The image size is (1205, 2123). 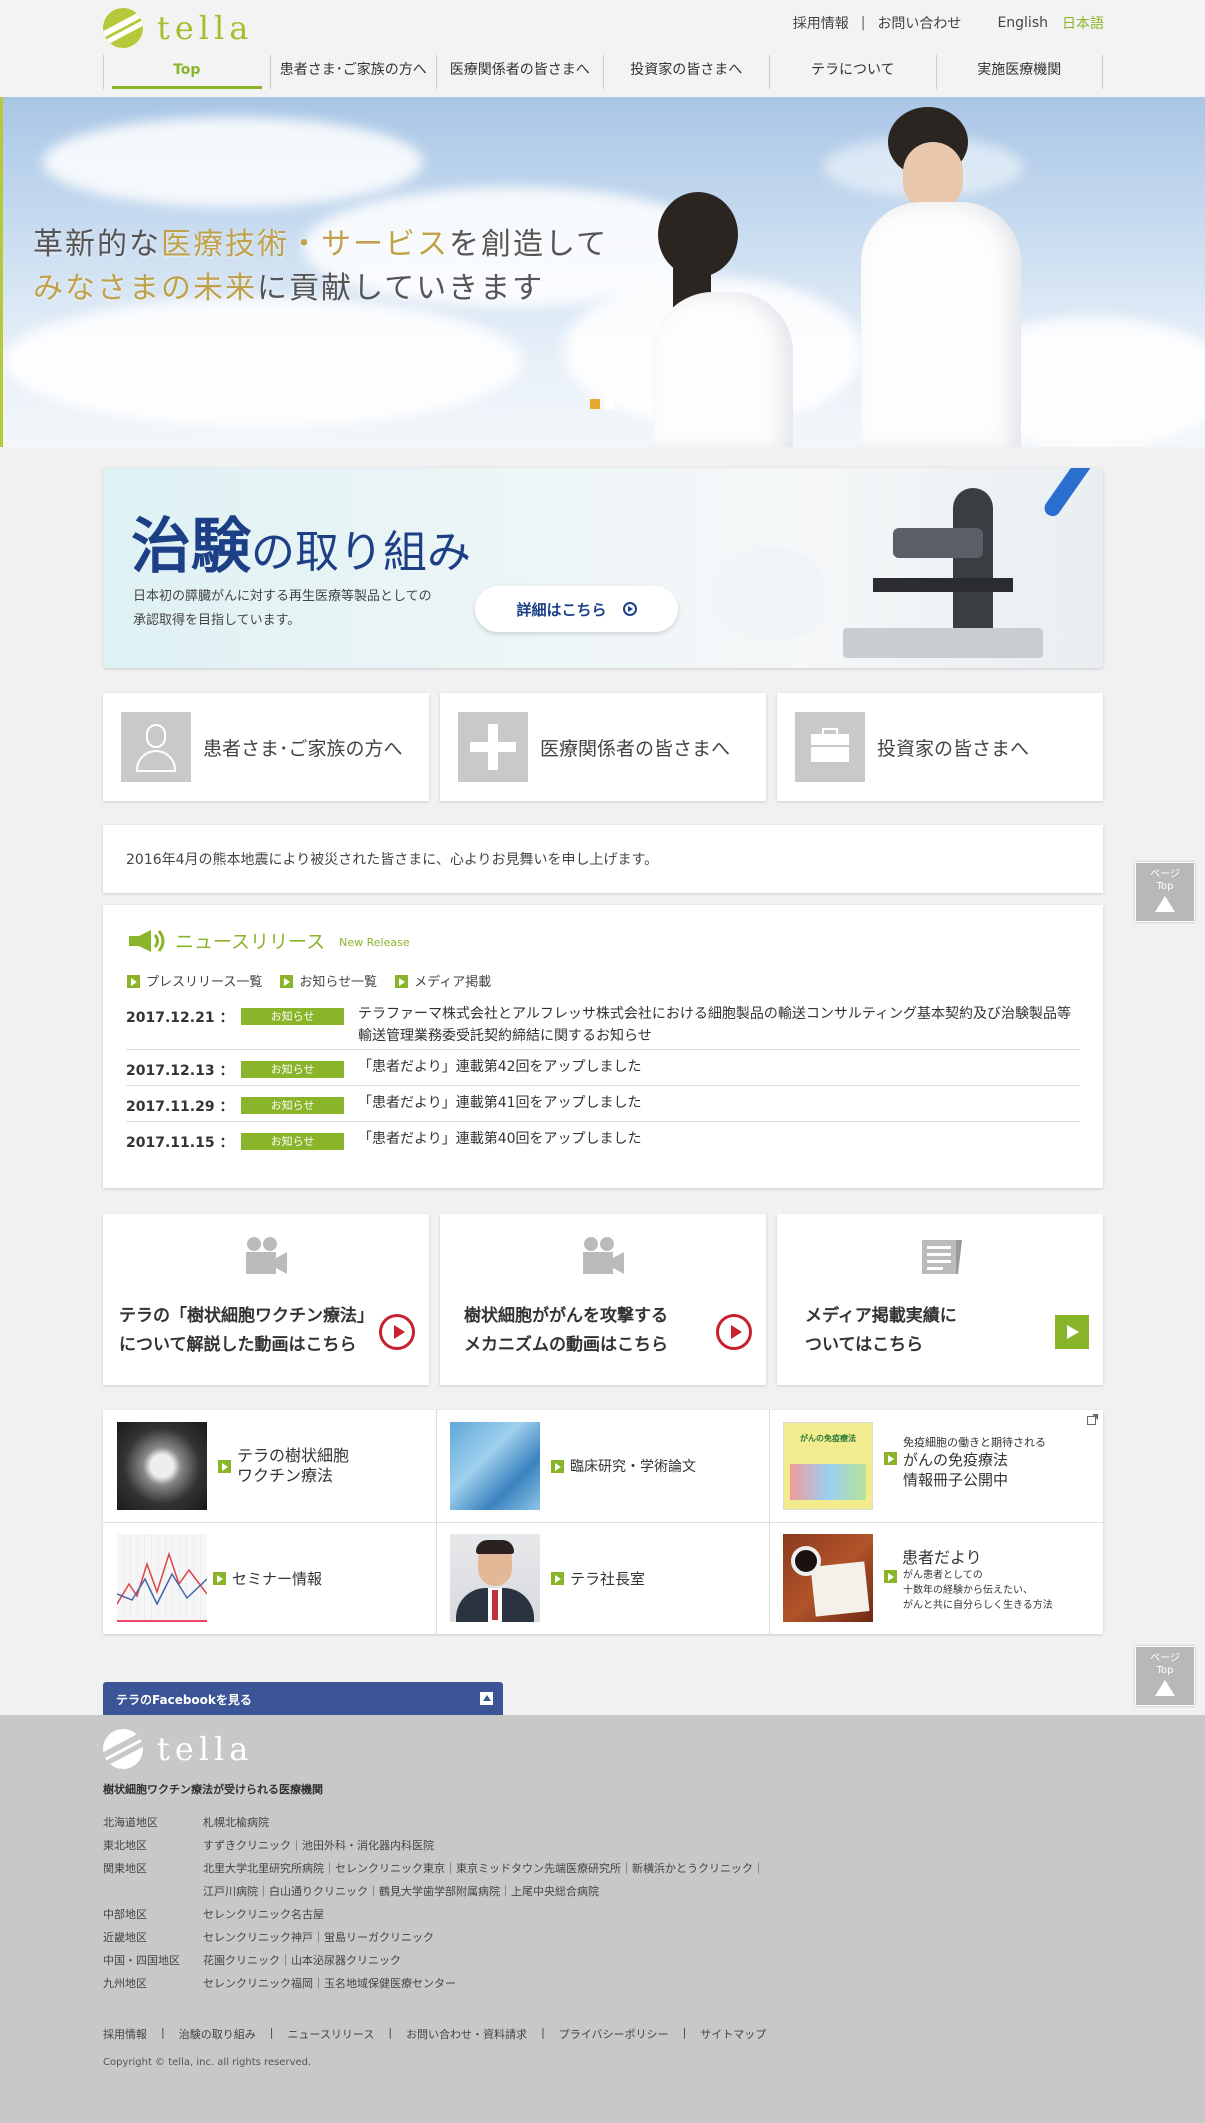 I want to click on nav-top: Top, so click(x=186, y=72).